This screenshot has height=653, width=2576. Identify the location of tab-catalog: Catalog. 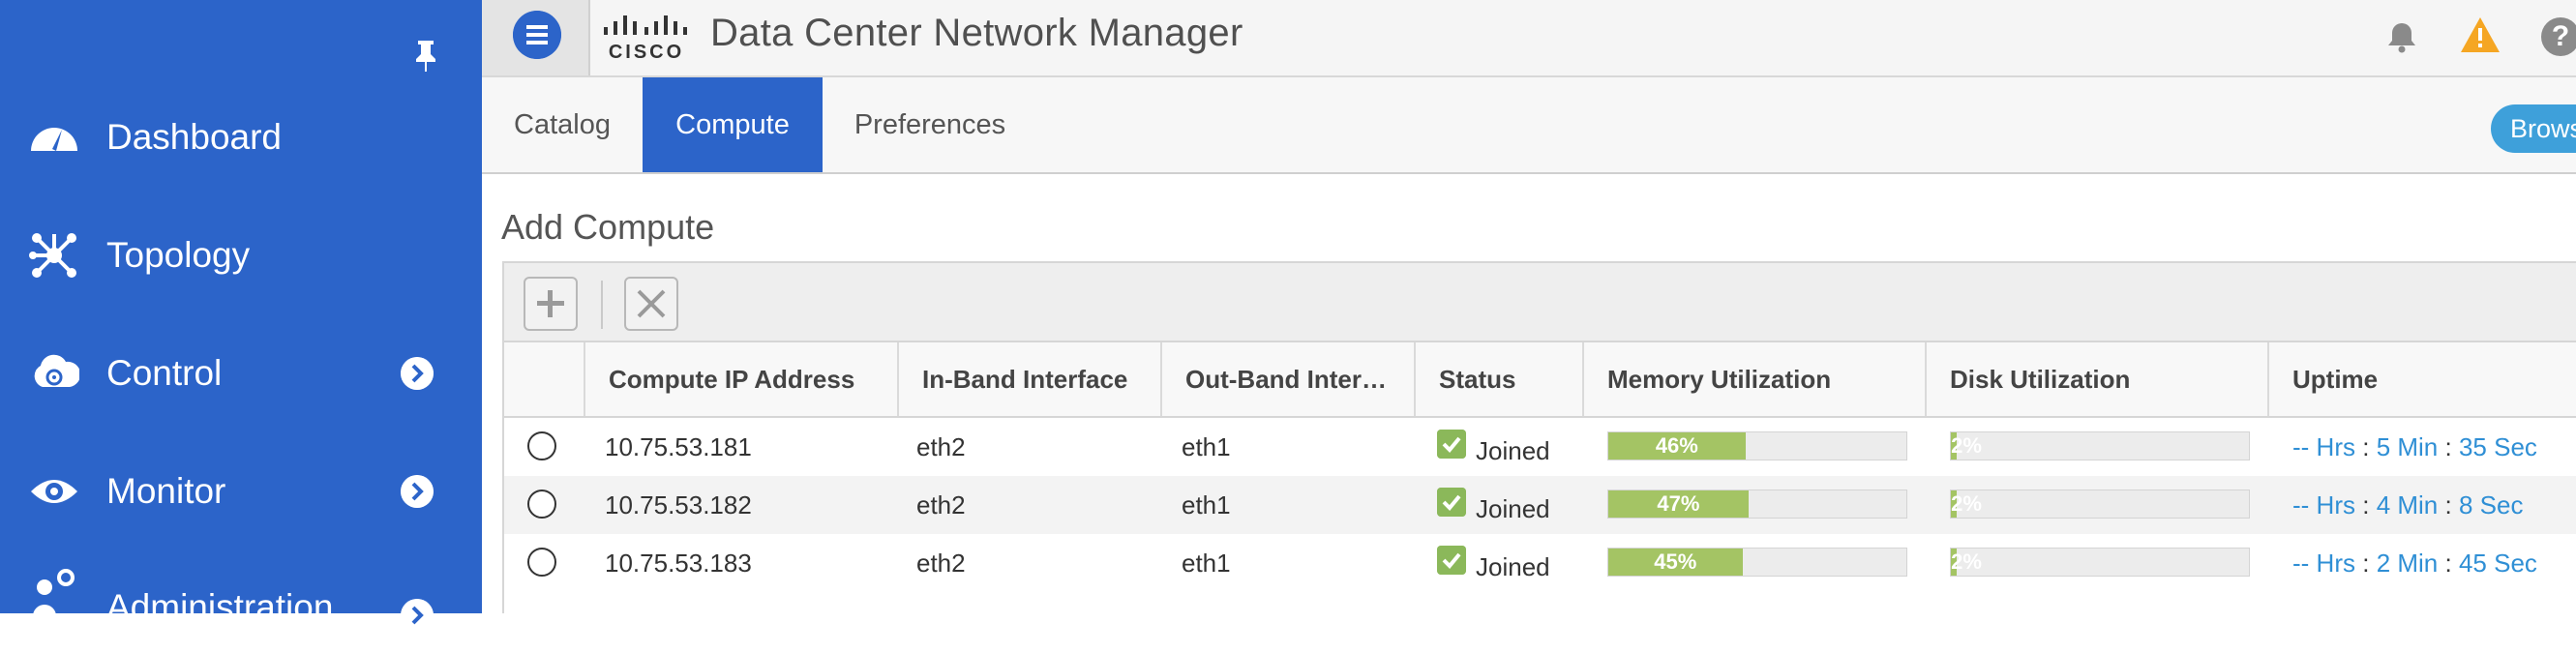
(562, 124).